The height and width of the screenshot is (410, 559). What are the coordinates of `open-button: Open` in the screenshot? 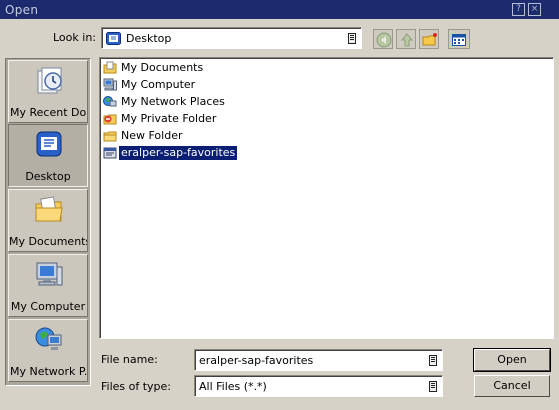 It's located at (512, 360).